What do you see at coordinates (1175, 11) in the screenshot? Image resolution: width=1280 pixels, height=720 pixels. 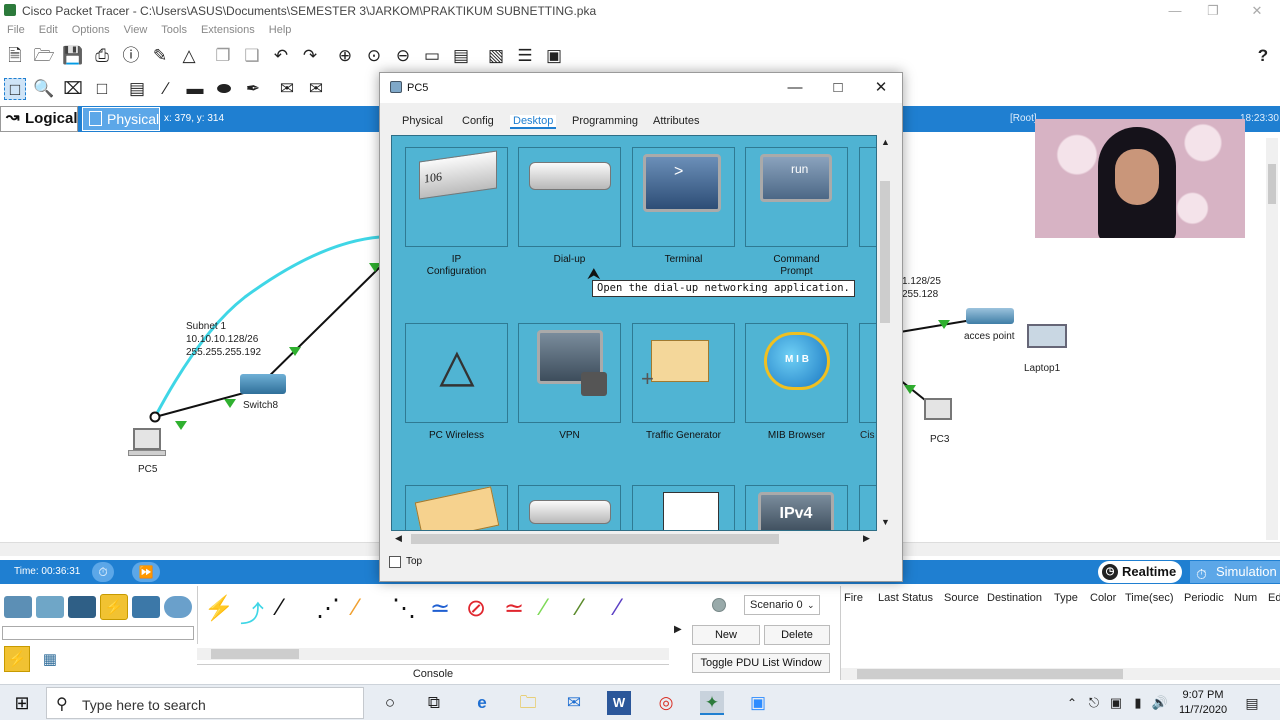 I see `minimize-button: —` at bounding box center [1175, 11].